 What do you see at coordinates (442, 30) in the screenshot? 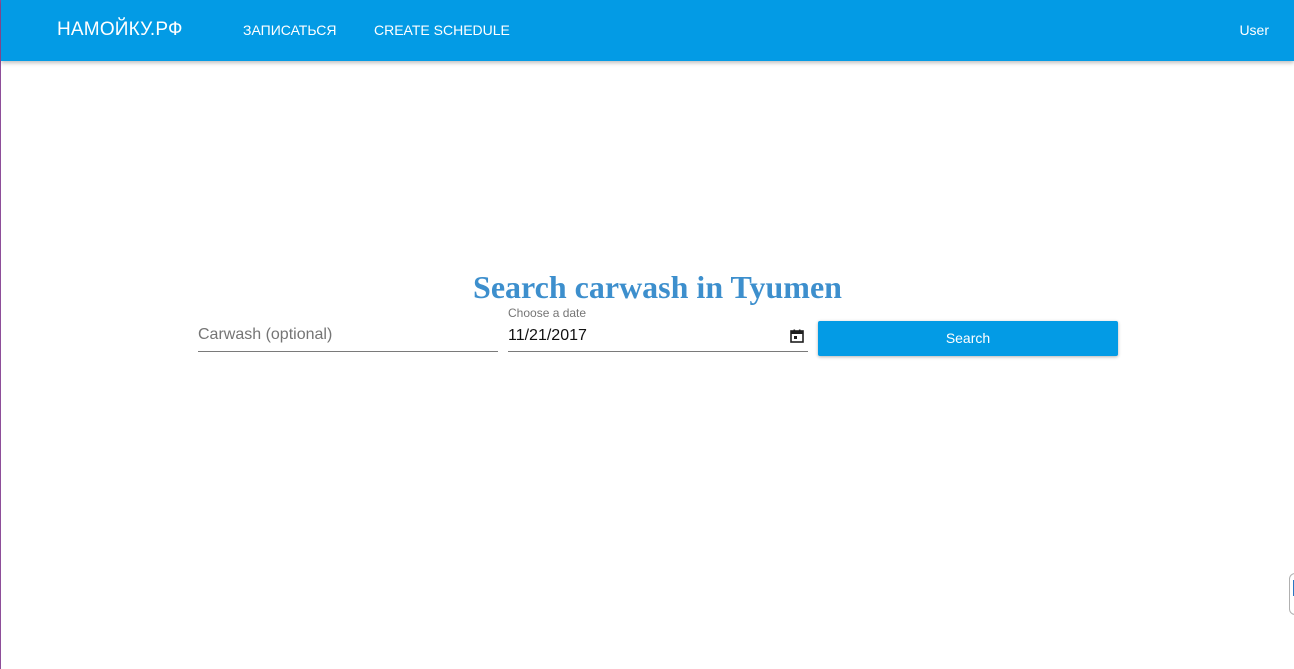
I see `nav-link-create-schedule: CREATE SCHEDULE` at bounding box center [442, 30].